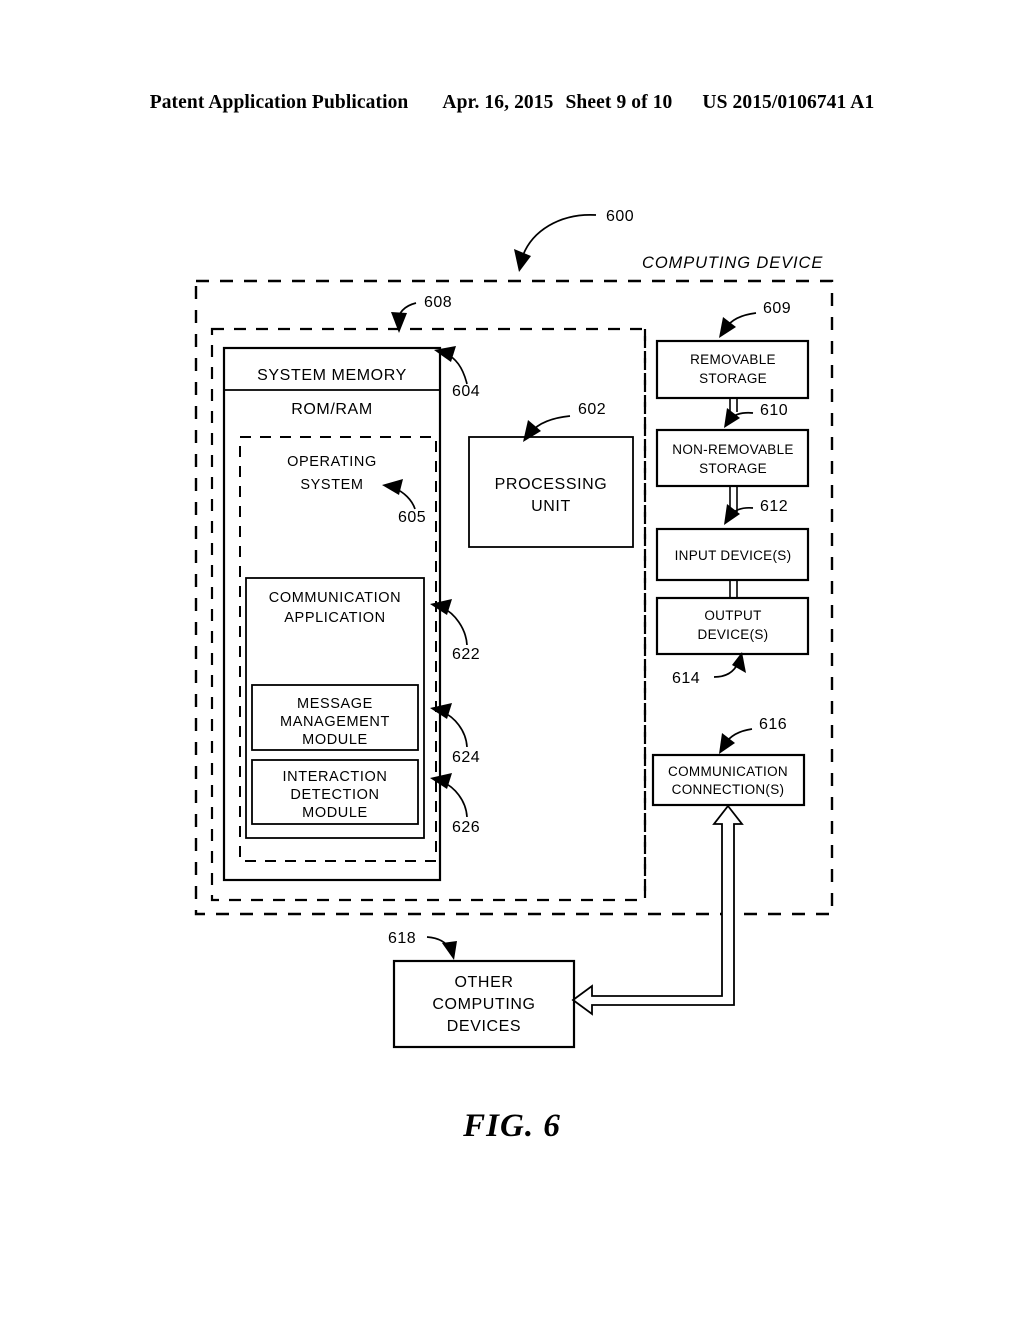 The height and width of the screenshot is (1320, 1024). I want to click on output-devices-line1: OUTPUT, so click(732, 615).